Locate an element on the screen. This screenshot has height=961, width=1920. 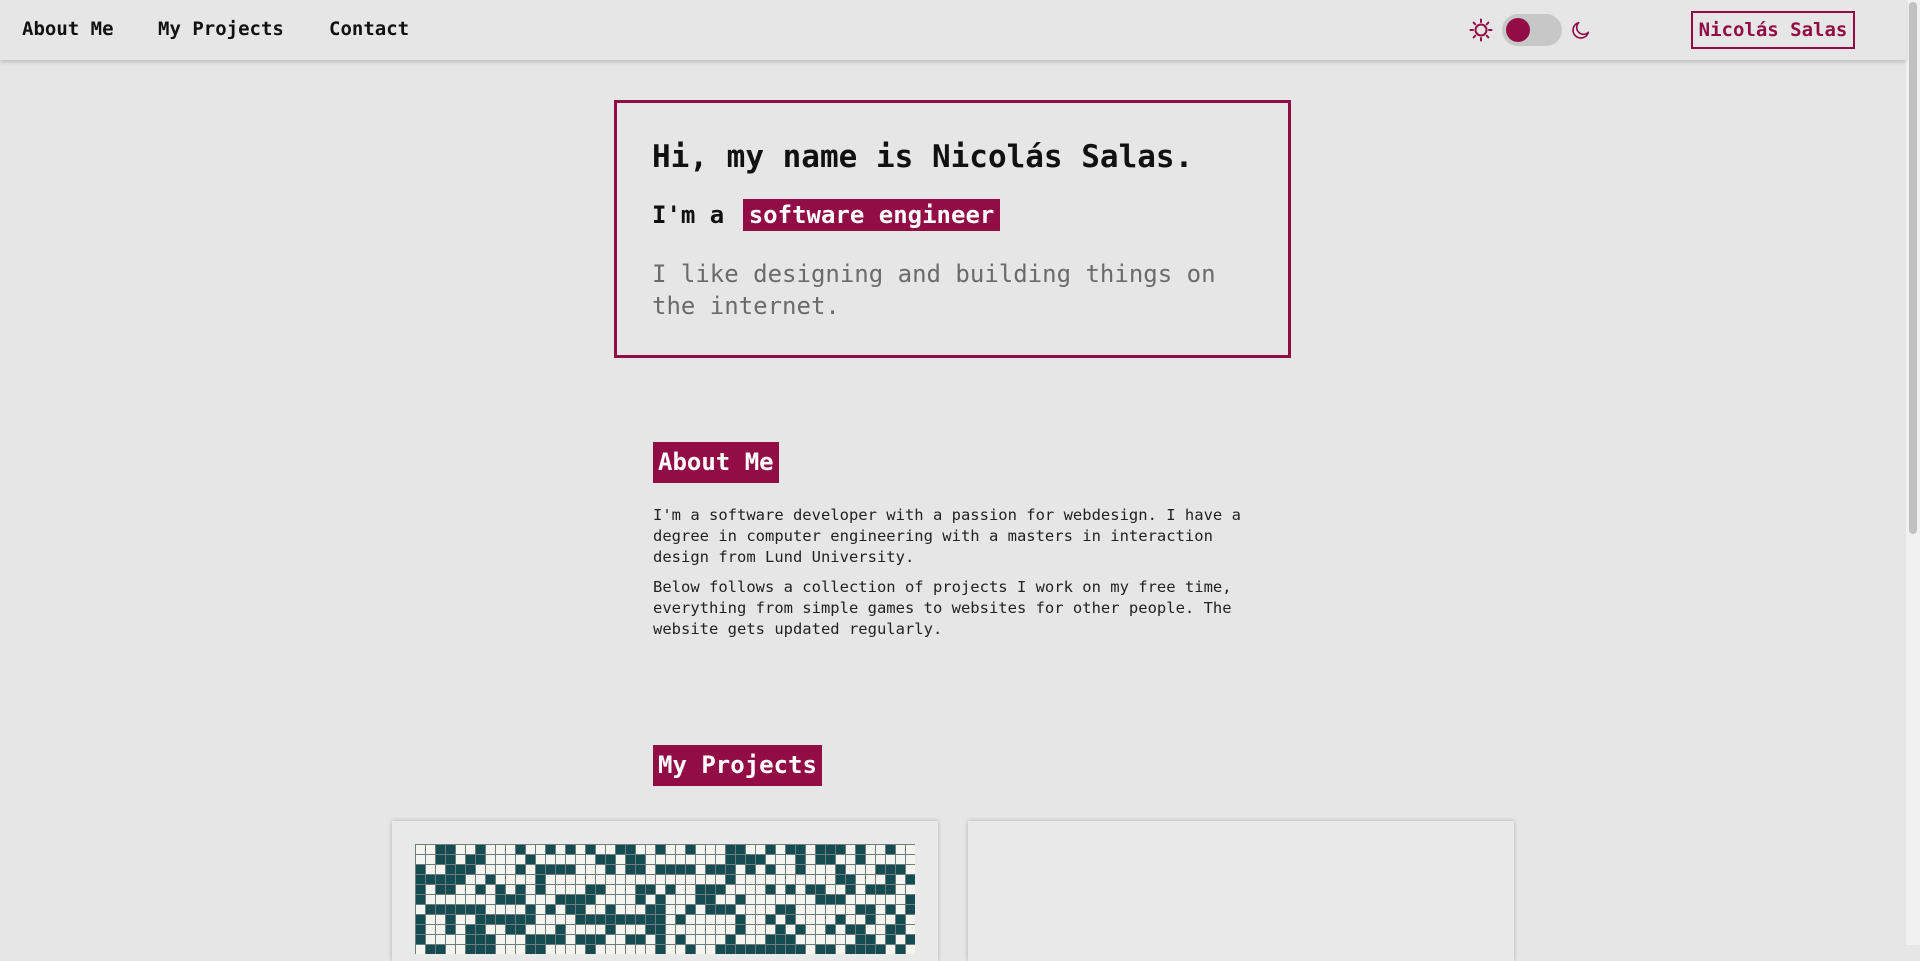
hero-role-line: I'm a software engineer is located at coordinates (826, 215).